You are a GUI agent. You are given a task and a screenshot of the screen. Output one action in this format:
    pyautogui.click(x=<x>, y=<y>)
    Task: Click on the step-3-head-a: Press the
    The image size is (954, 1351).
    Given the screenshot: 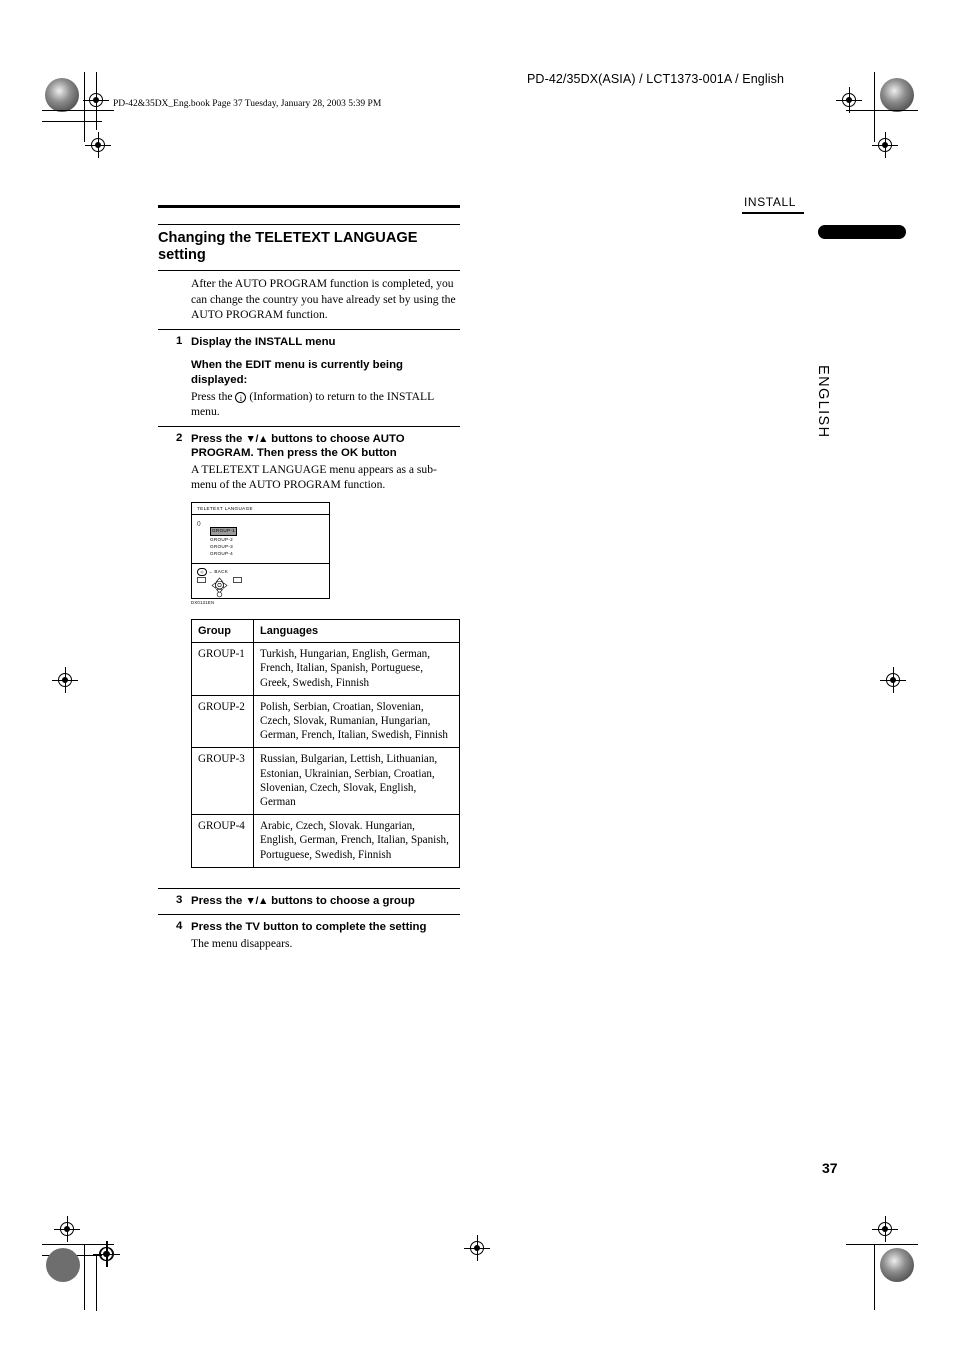 What is the action you would take?
    pyautogui.click(x=218, y=900)
    